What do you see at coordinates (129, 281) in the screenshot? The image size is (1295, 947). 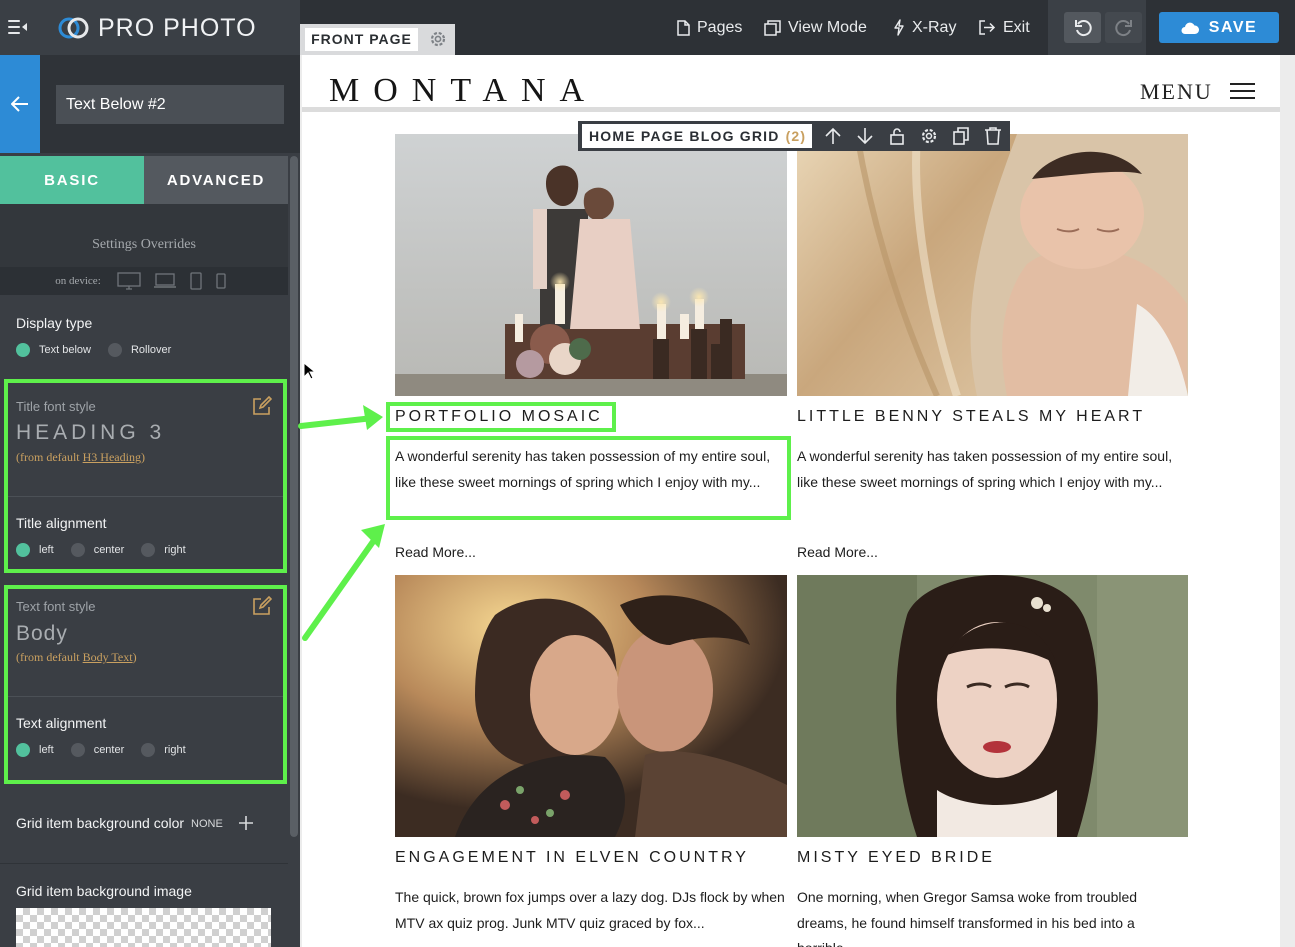 I see `desktop-icon` at bounding box center [129, 281].